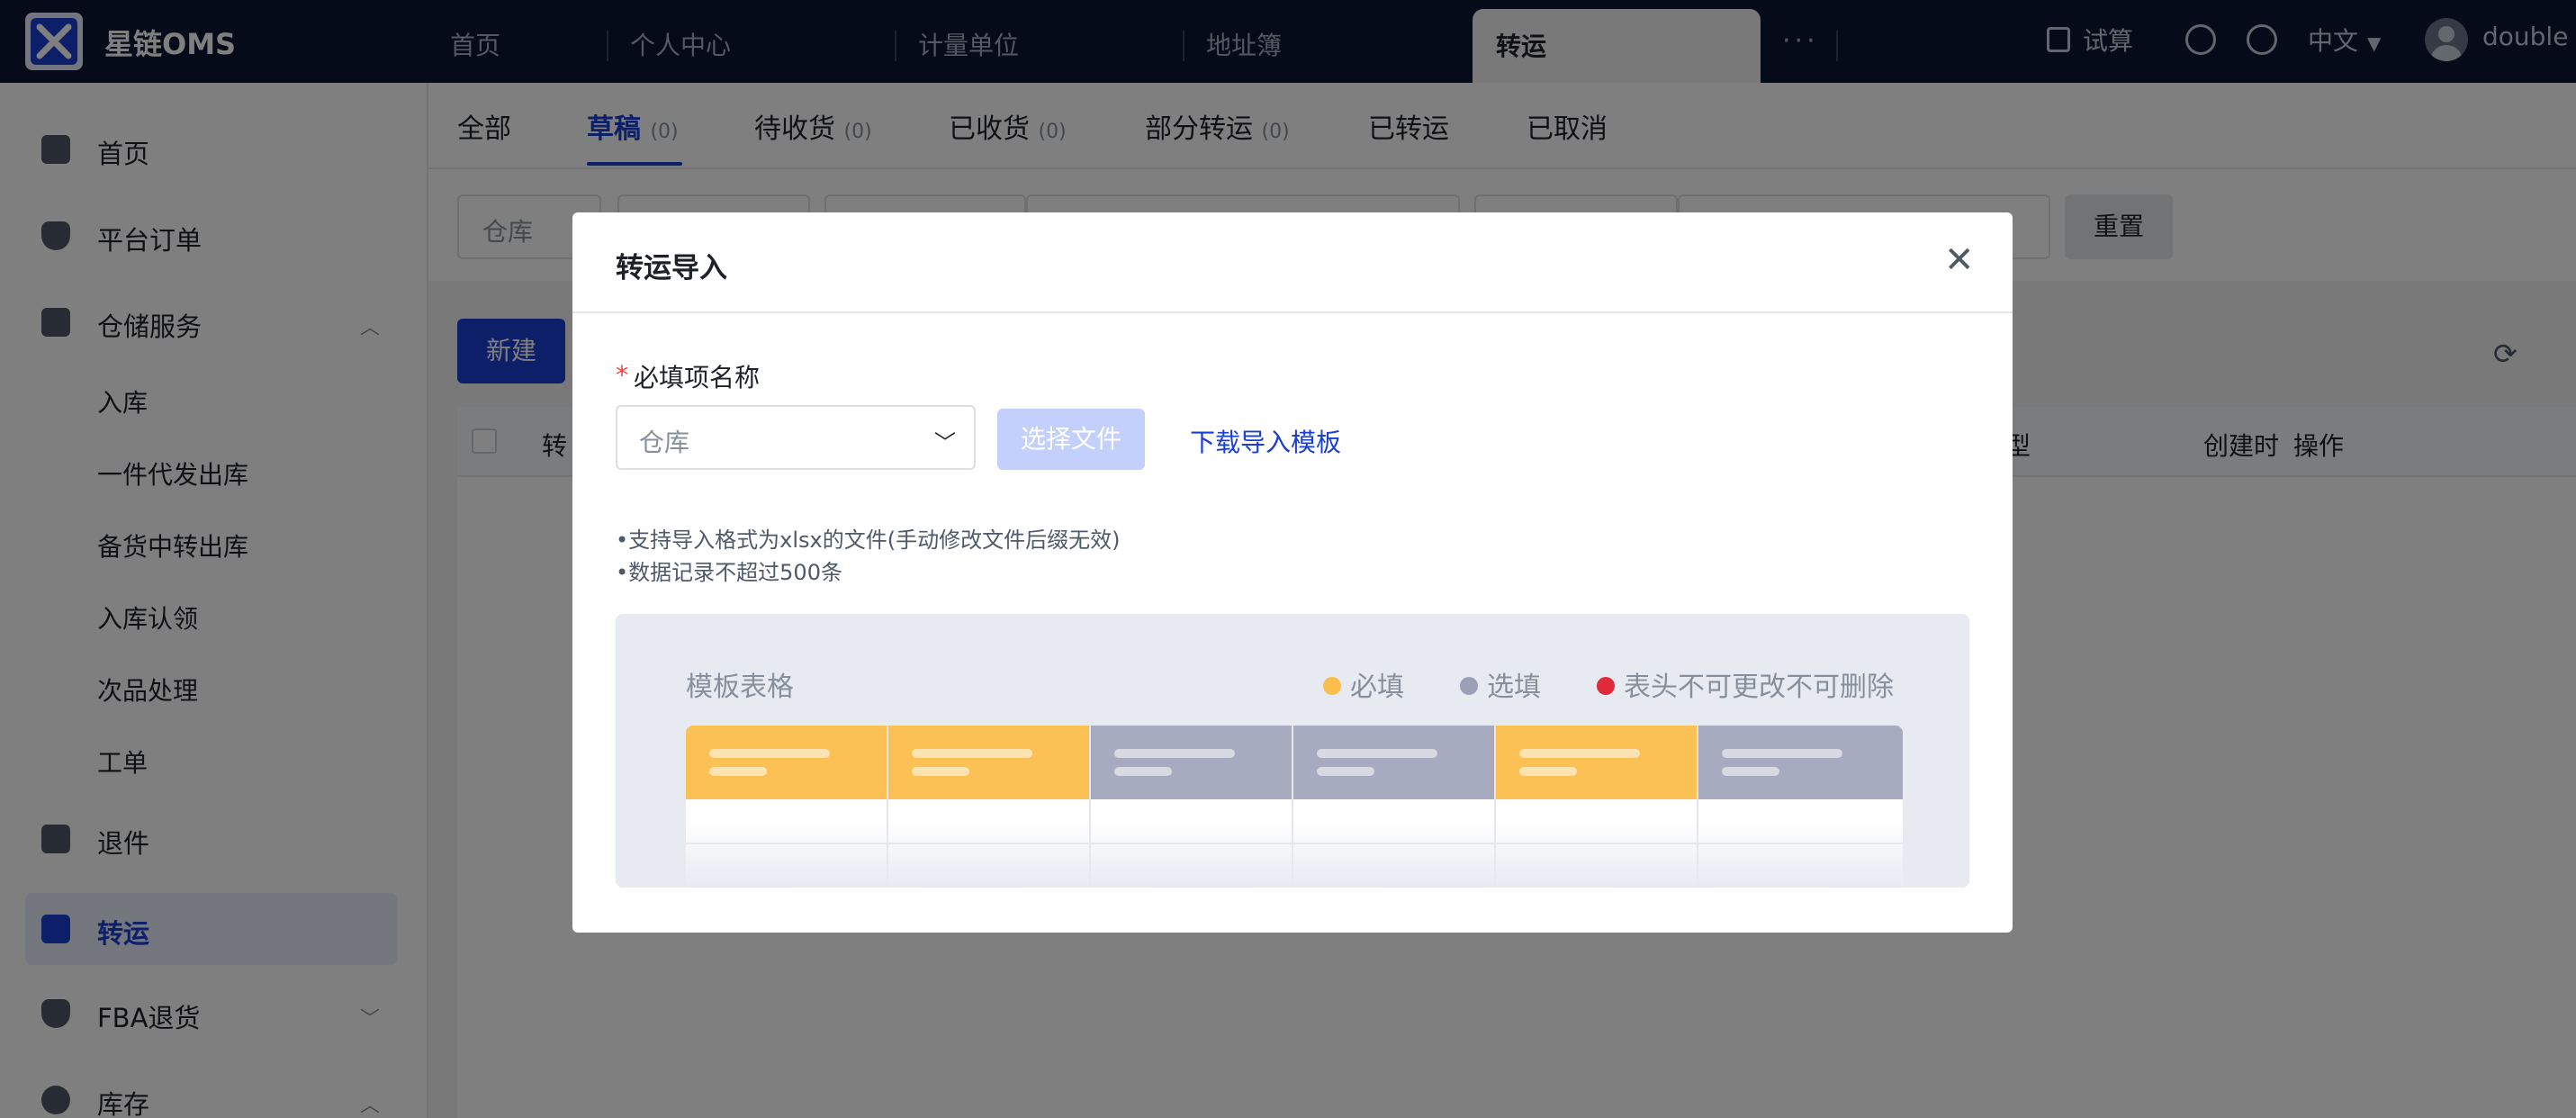 Image resolution: width=2576 pixels, height=1118 pixels. What do you see at coordinates (1071, 439) in the screenshot?
I see `choose-file-button: 选择文件` at bounding box center [1071, 439].